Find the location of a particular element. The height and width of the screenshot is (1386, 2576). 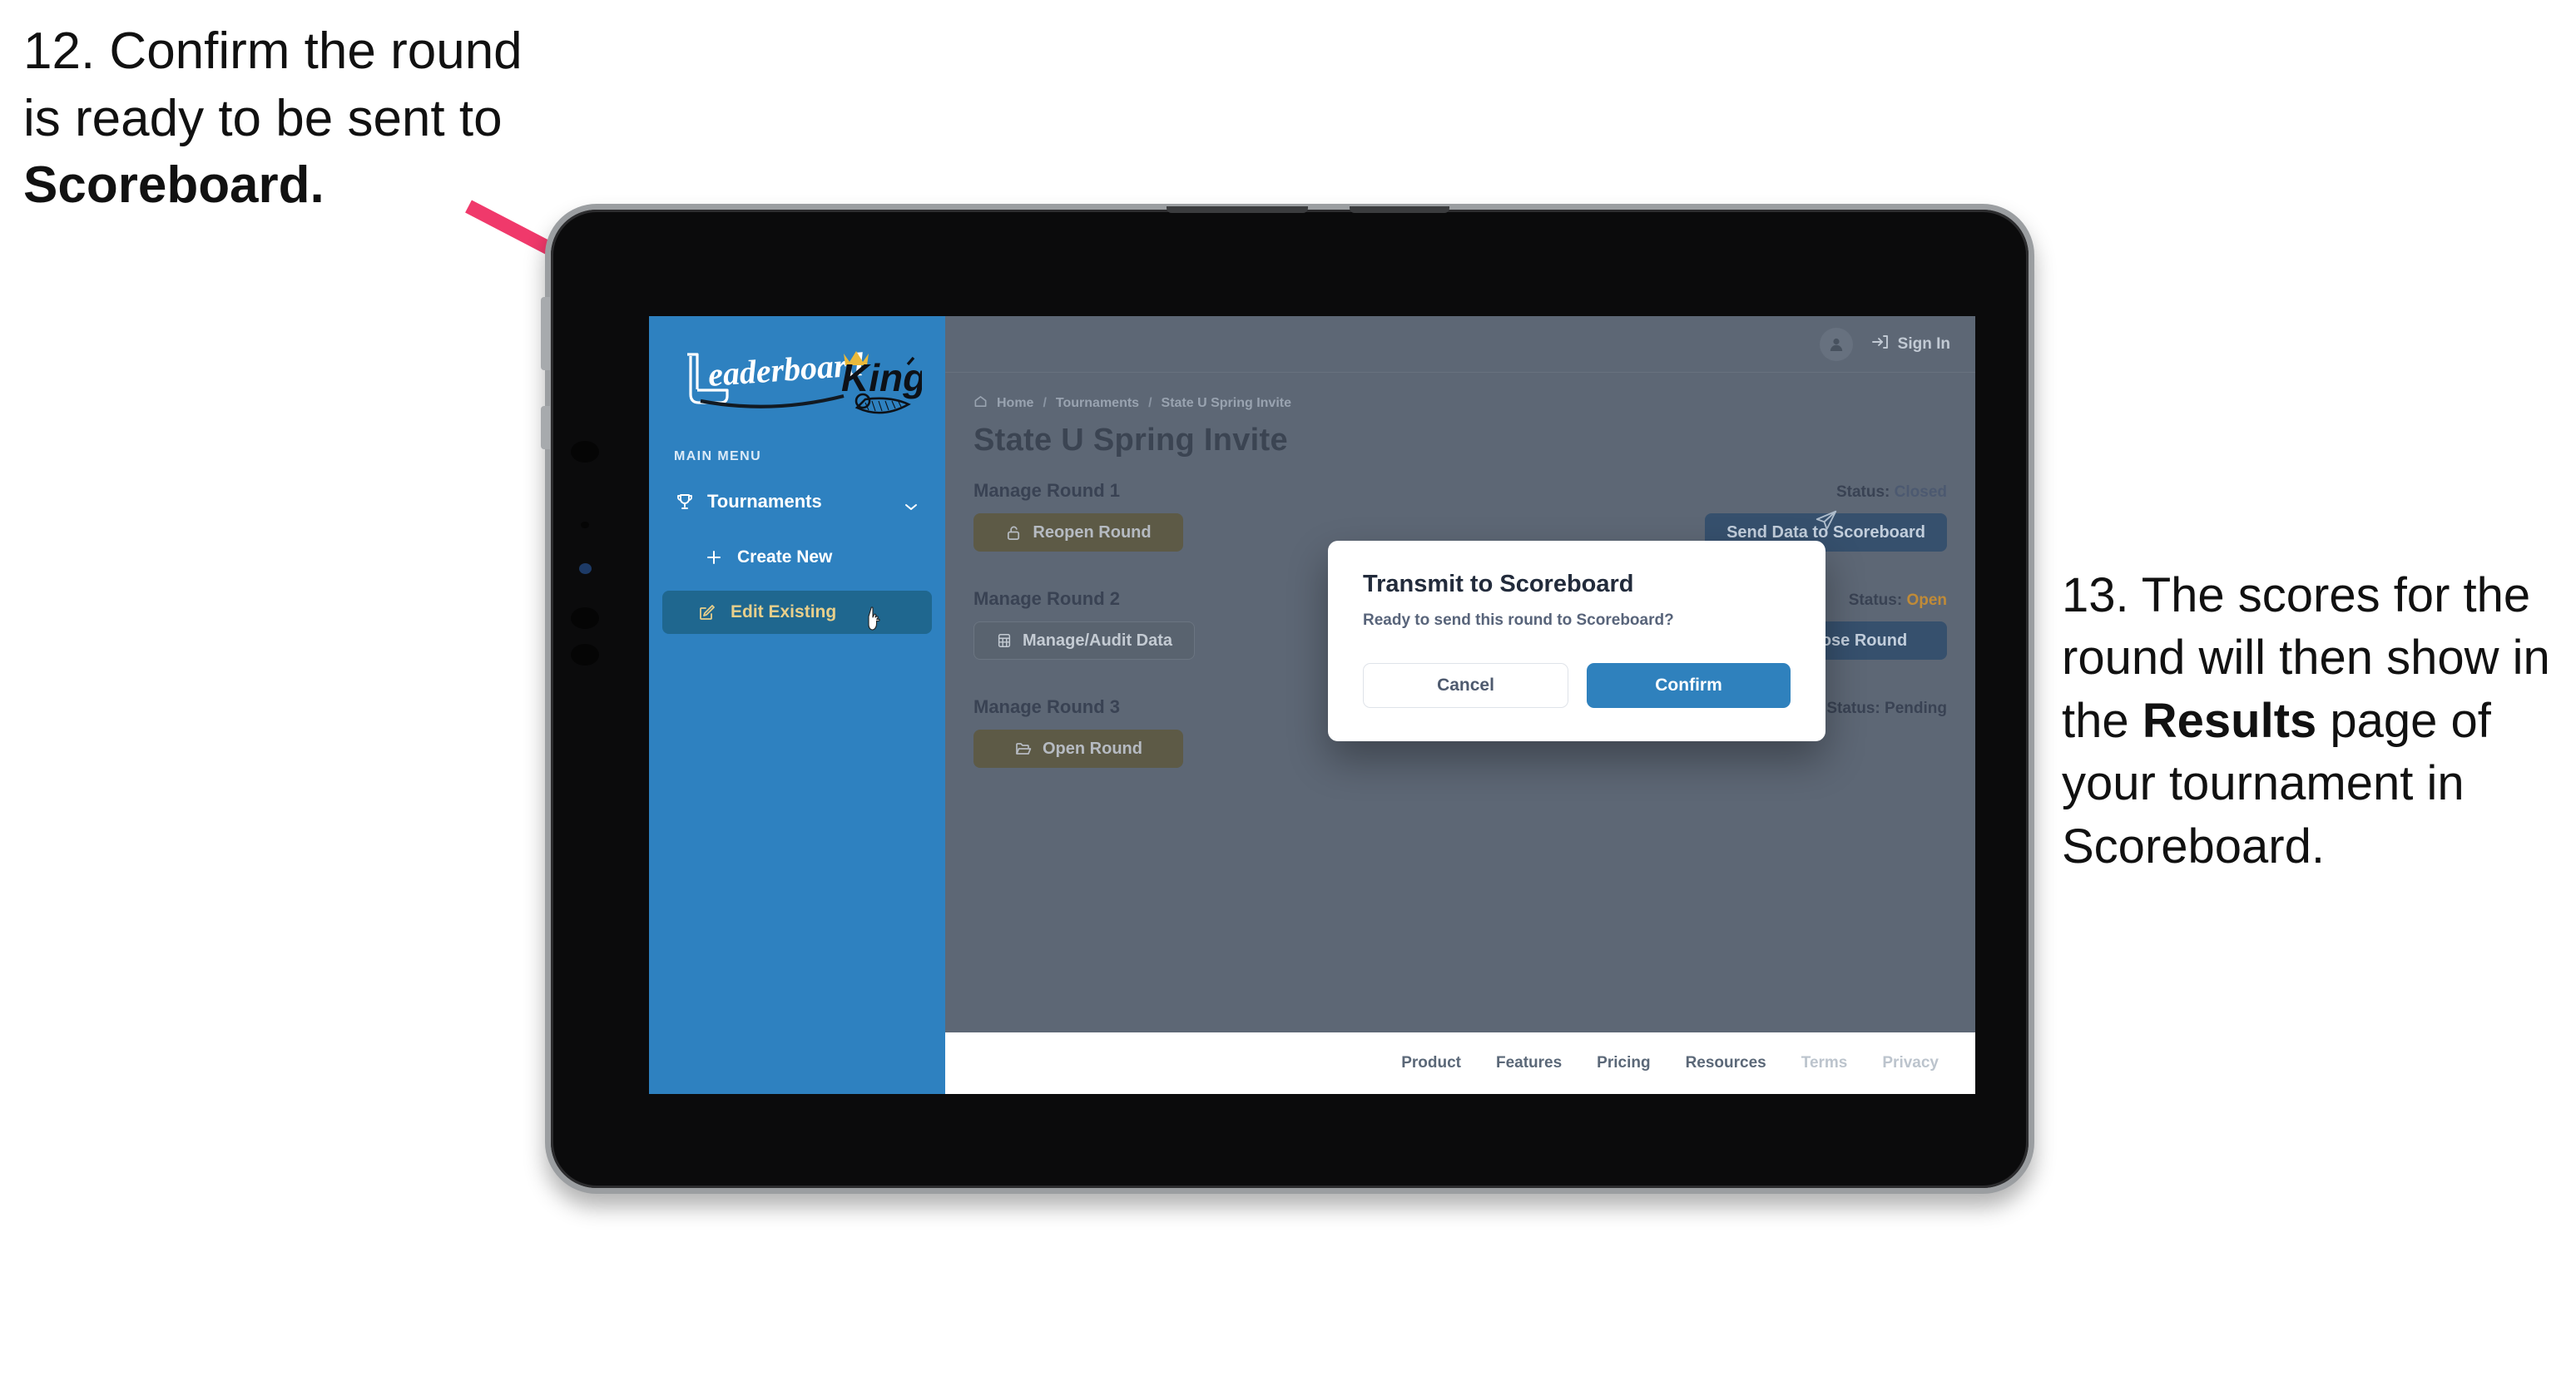

sidebar-section-label: MAIN MENU is located at coordinates (718, 456).